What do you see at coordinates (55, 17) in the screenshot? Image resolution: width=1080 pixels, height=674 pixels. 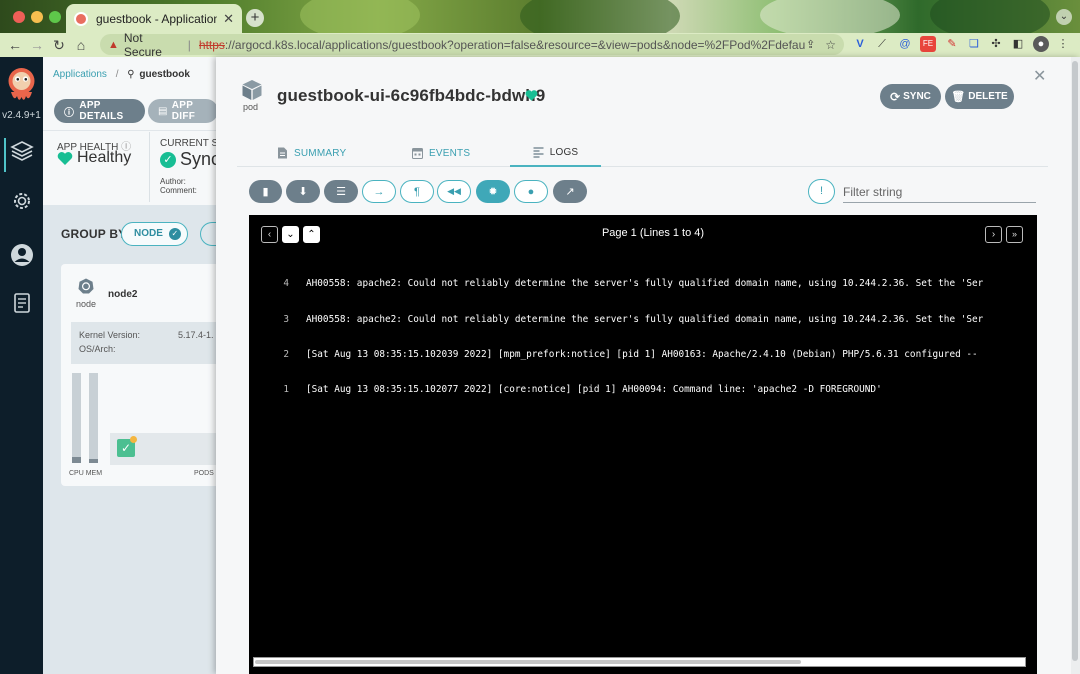 I see `window-zoom-button` at bounding box center [55, 17].